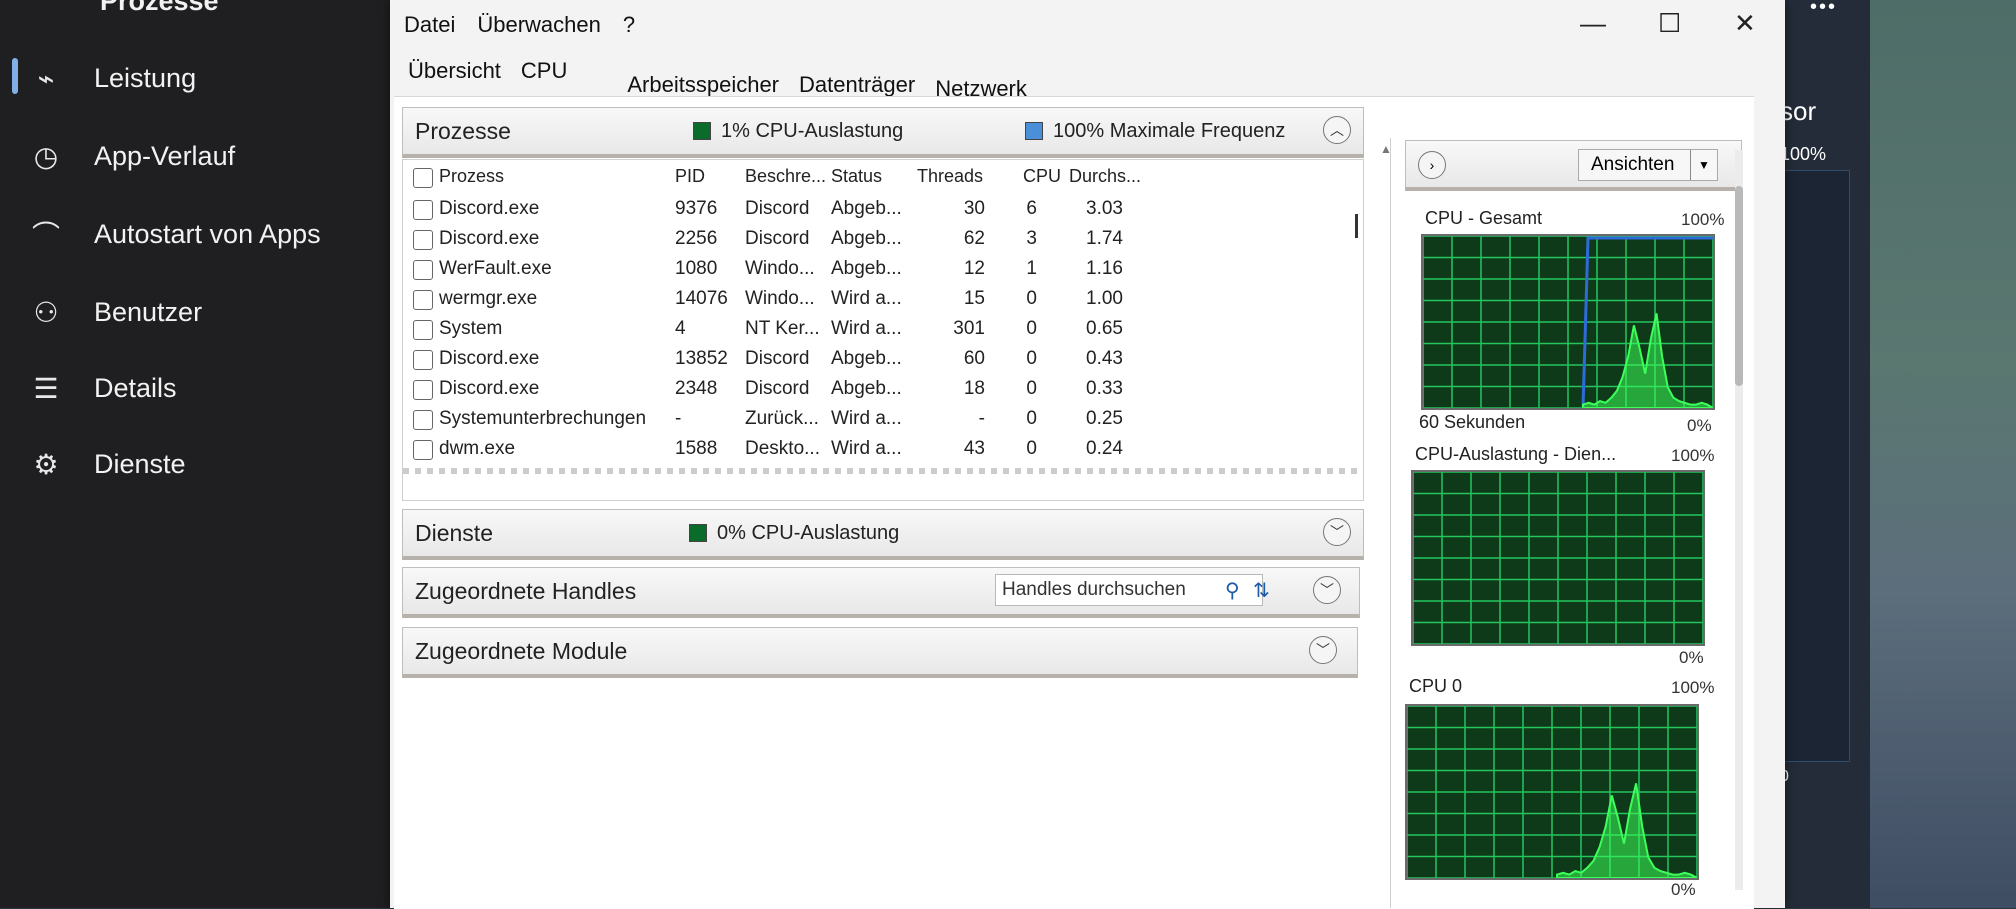  What do you see at coordinates (880, 652) in the screenshot?
I see `modules-header: Zugeordnete Module ﹀` at bounding box center [880, 652].